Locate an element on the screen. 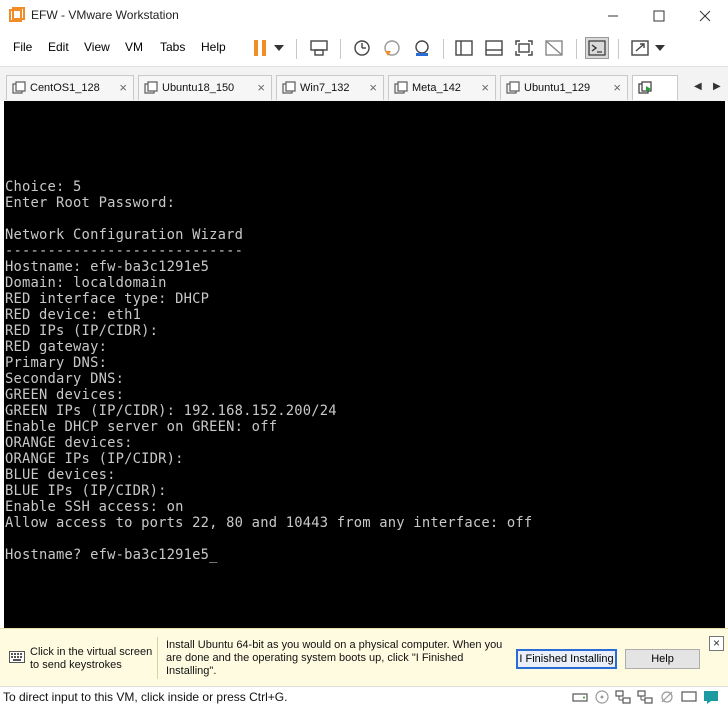  tab-ubuntu18-150: Ubuntu18_150 × is located at coordinates (205, 87).